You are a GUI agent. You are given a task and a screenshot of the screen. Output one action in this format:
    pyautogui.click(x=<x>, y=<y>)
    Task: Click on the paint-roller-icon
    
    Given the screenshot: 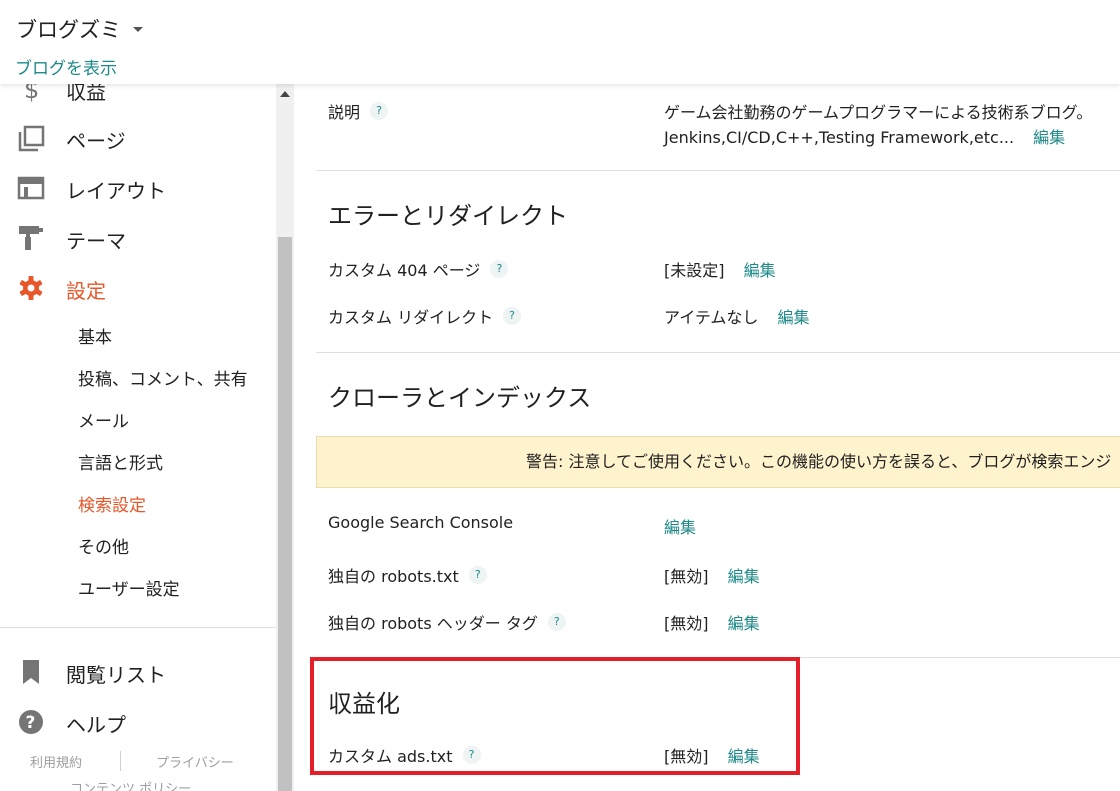 What is the action you would take?
    pyautogui.click(x=31, y=238)
    